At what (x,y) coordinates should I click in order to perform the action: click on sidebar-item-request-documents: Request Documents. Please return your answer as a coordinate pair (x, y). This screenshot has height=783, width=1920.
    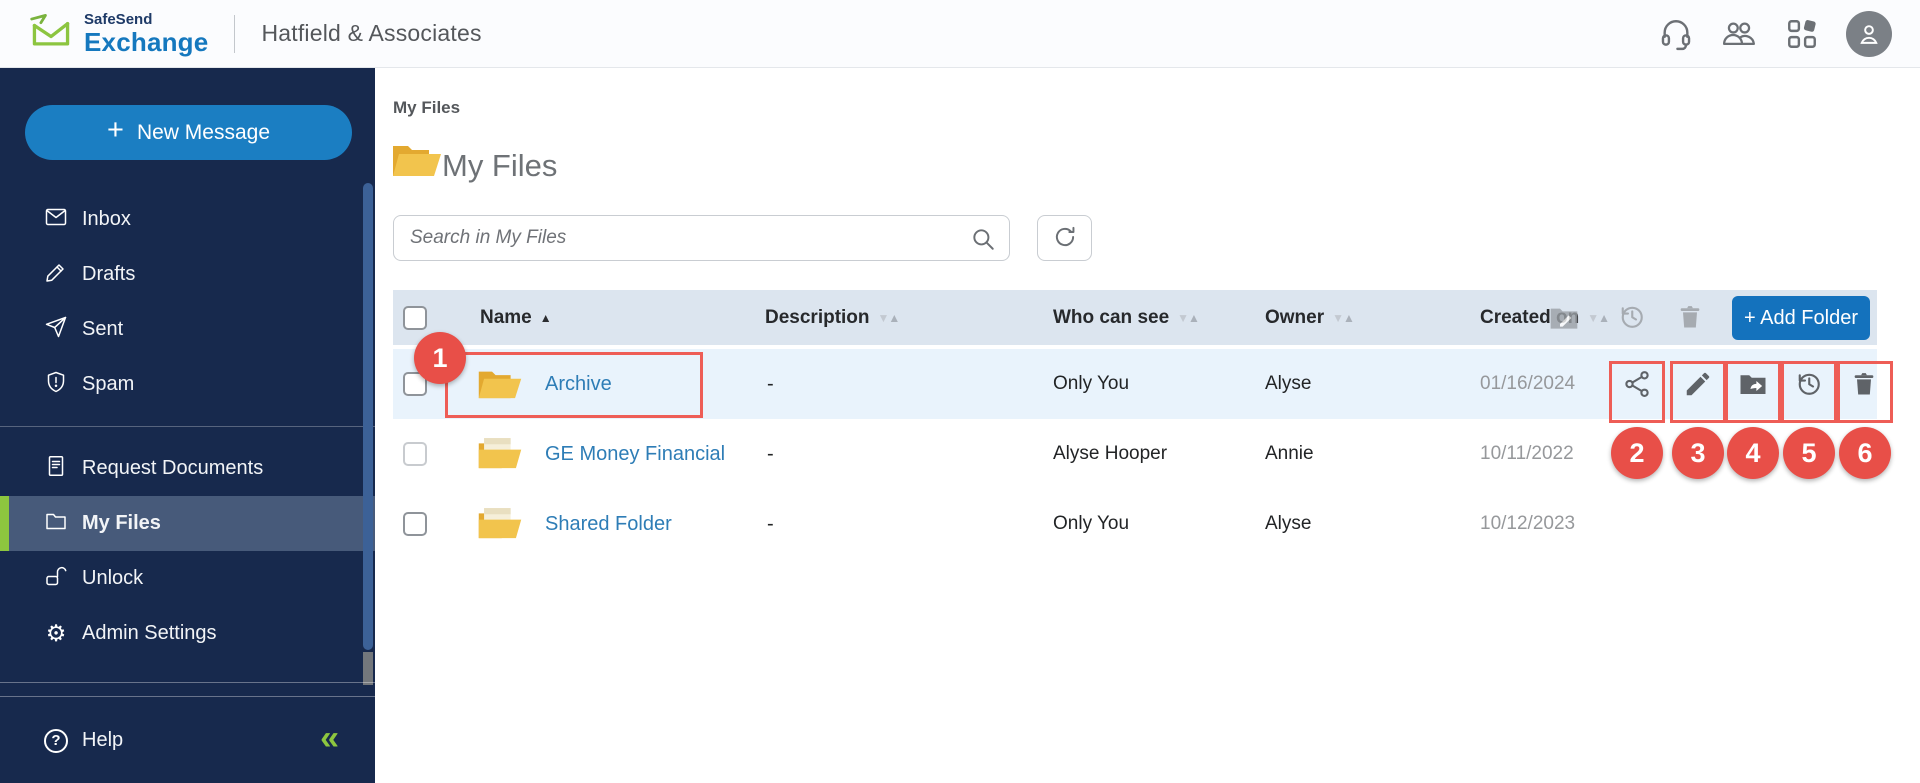
    Looking at the image, I should click on (187, 468).